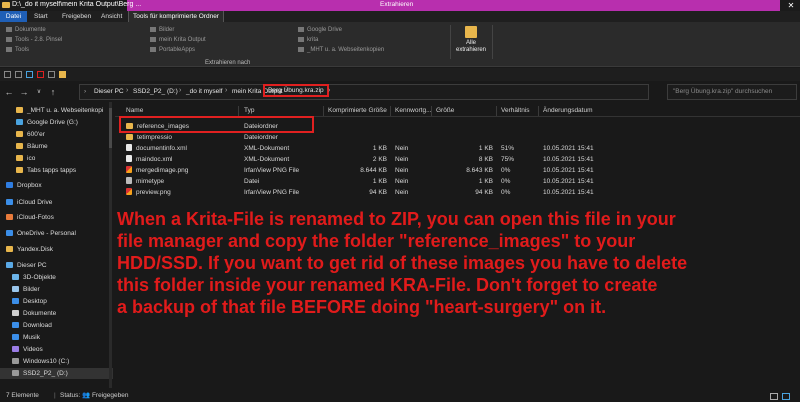  What do you see at coordinates (791, 5) in the screenshot?
I see `close-icon: ✕` at bounding box center [791, 5].